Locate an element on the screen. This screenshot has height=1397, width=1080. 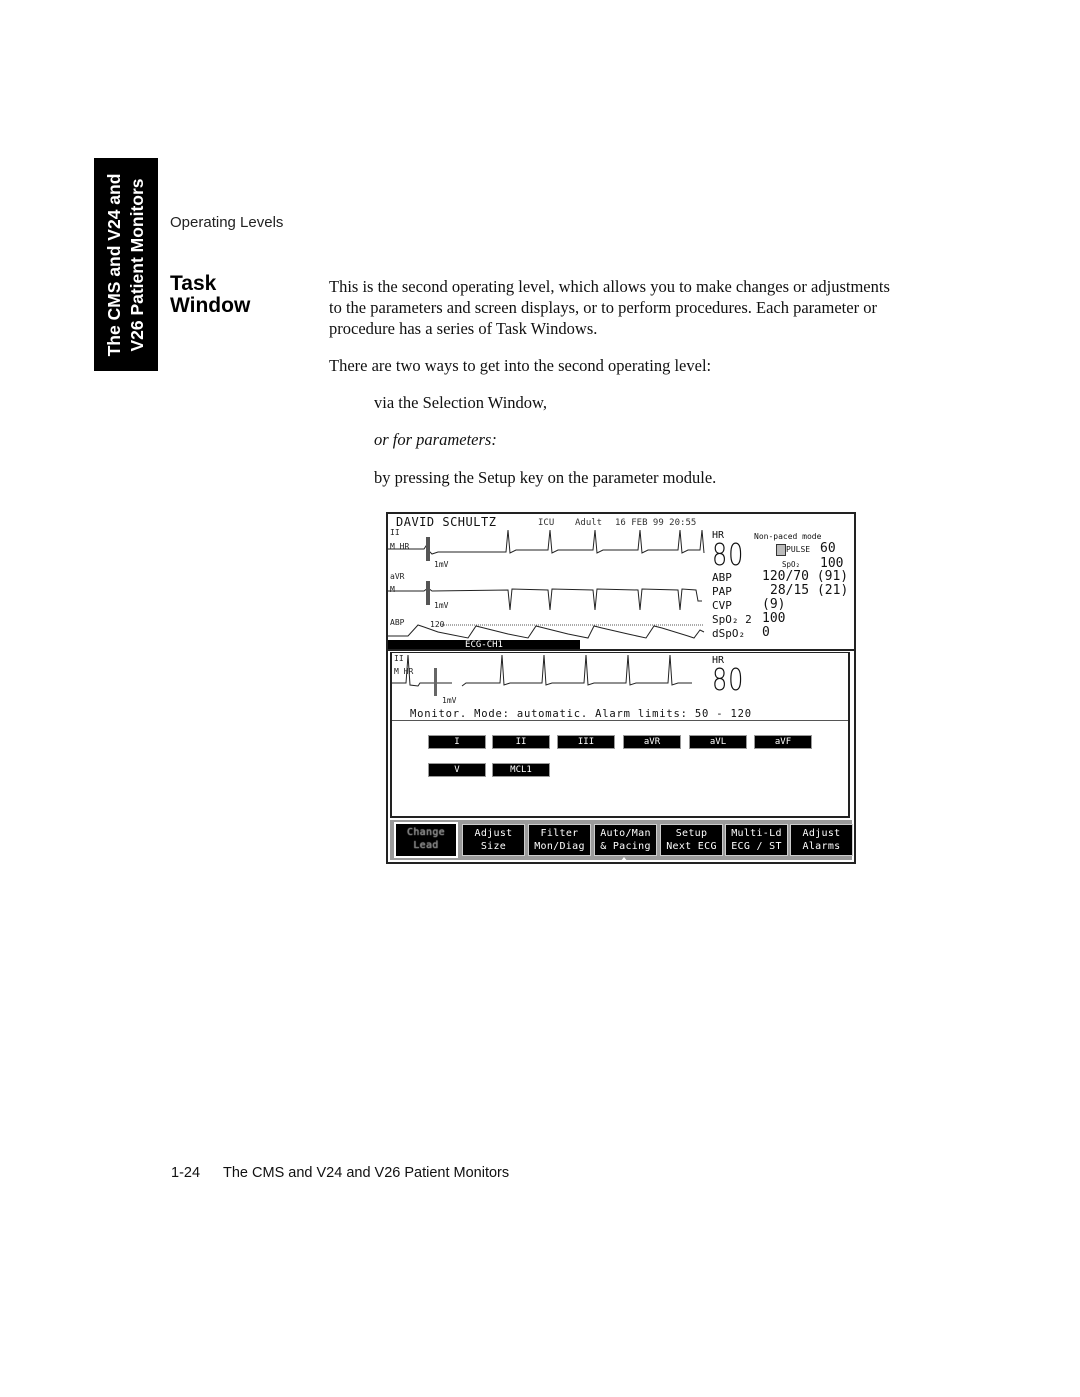
softkey-adjust-alarms: Adjust Alarms is located at coordinates (821, 840).